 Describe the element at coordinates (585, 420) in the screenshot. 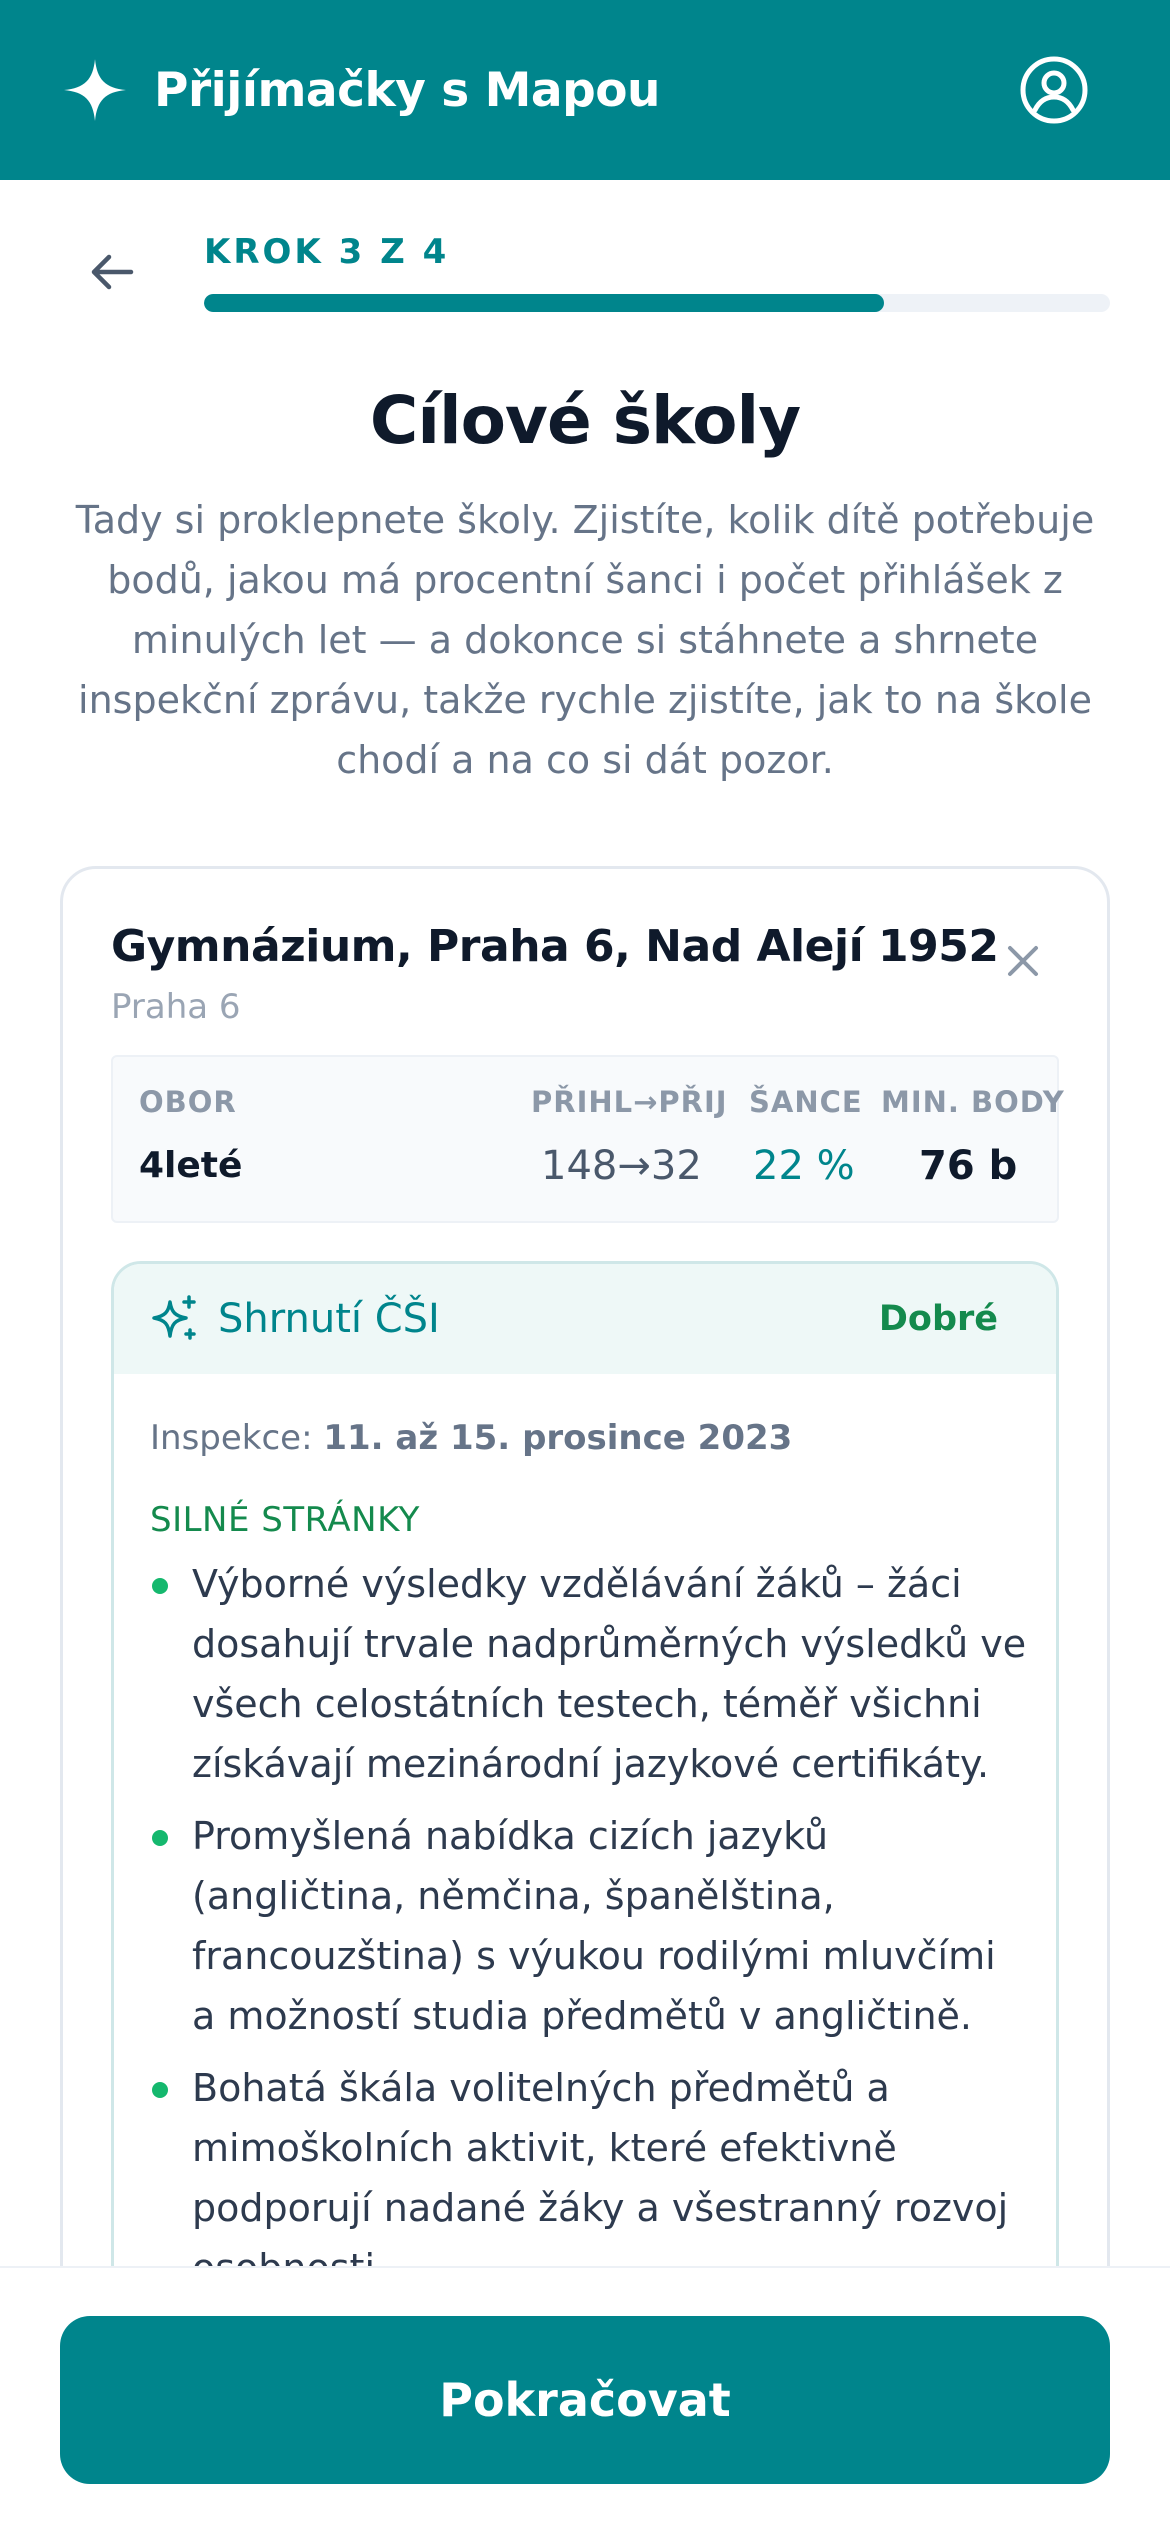

I see `page-title: Cílové školy` at that location.